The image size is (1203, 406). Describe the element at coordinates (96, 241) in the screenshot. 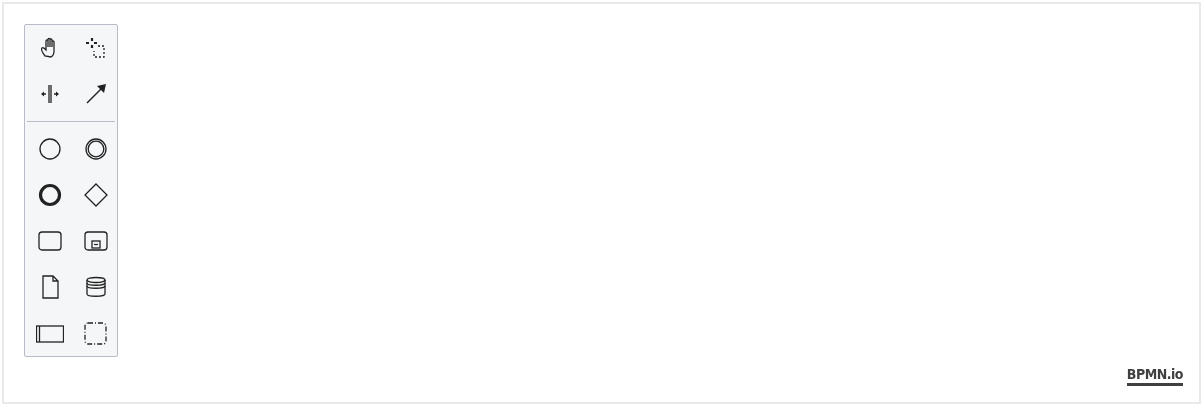

I see `collapsed-subprocess-icon` at that location.